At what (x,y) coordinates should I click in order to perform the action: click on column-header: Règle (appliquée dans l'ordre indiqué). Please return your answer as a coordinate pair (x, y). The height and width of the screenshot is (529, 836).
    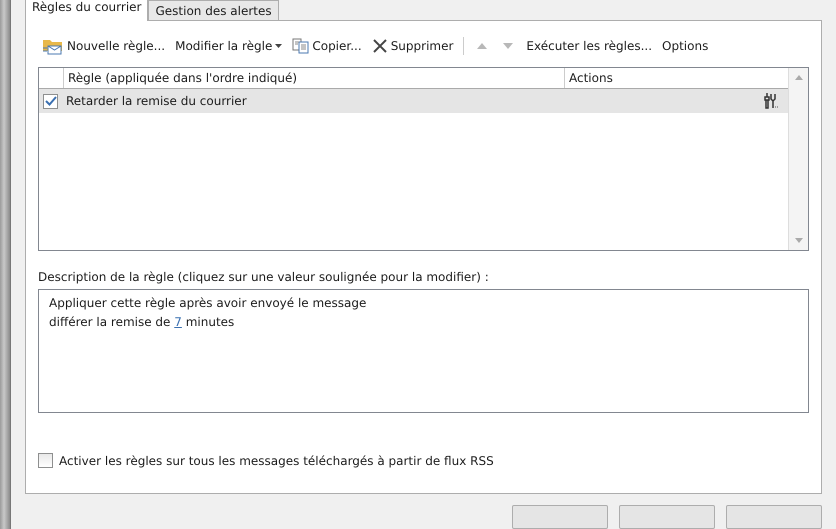
    Looking at the image, I should click on (314, 78).